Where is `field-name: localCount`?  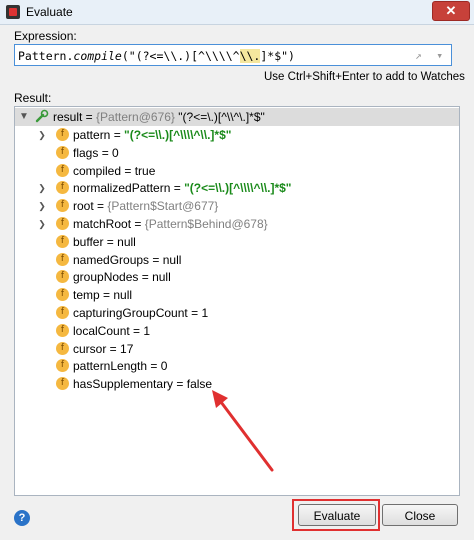
field-name: localCount is located at coordinates (101, 330).